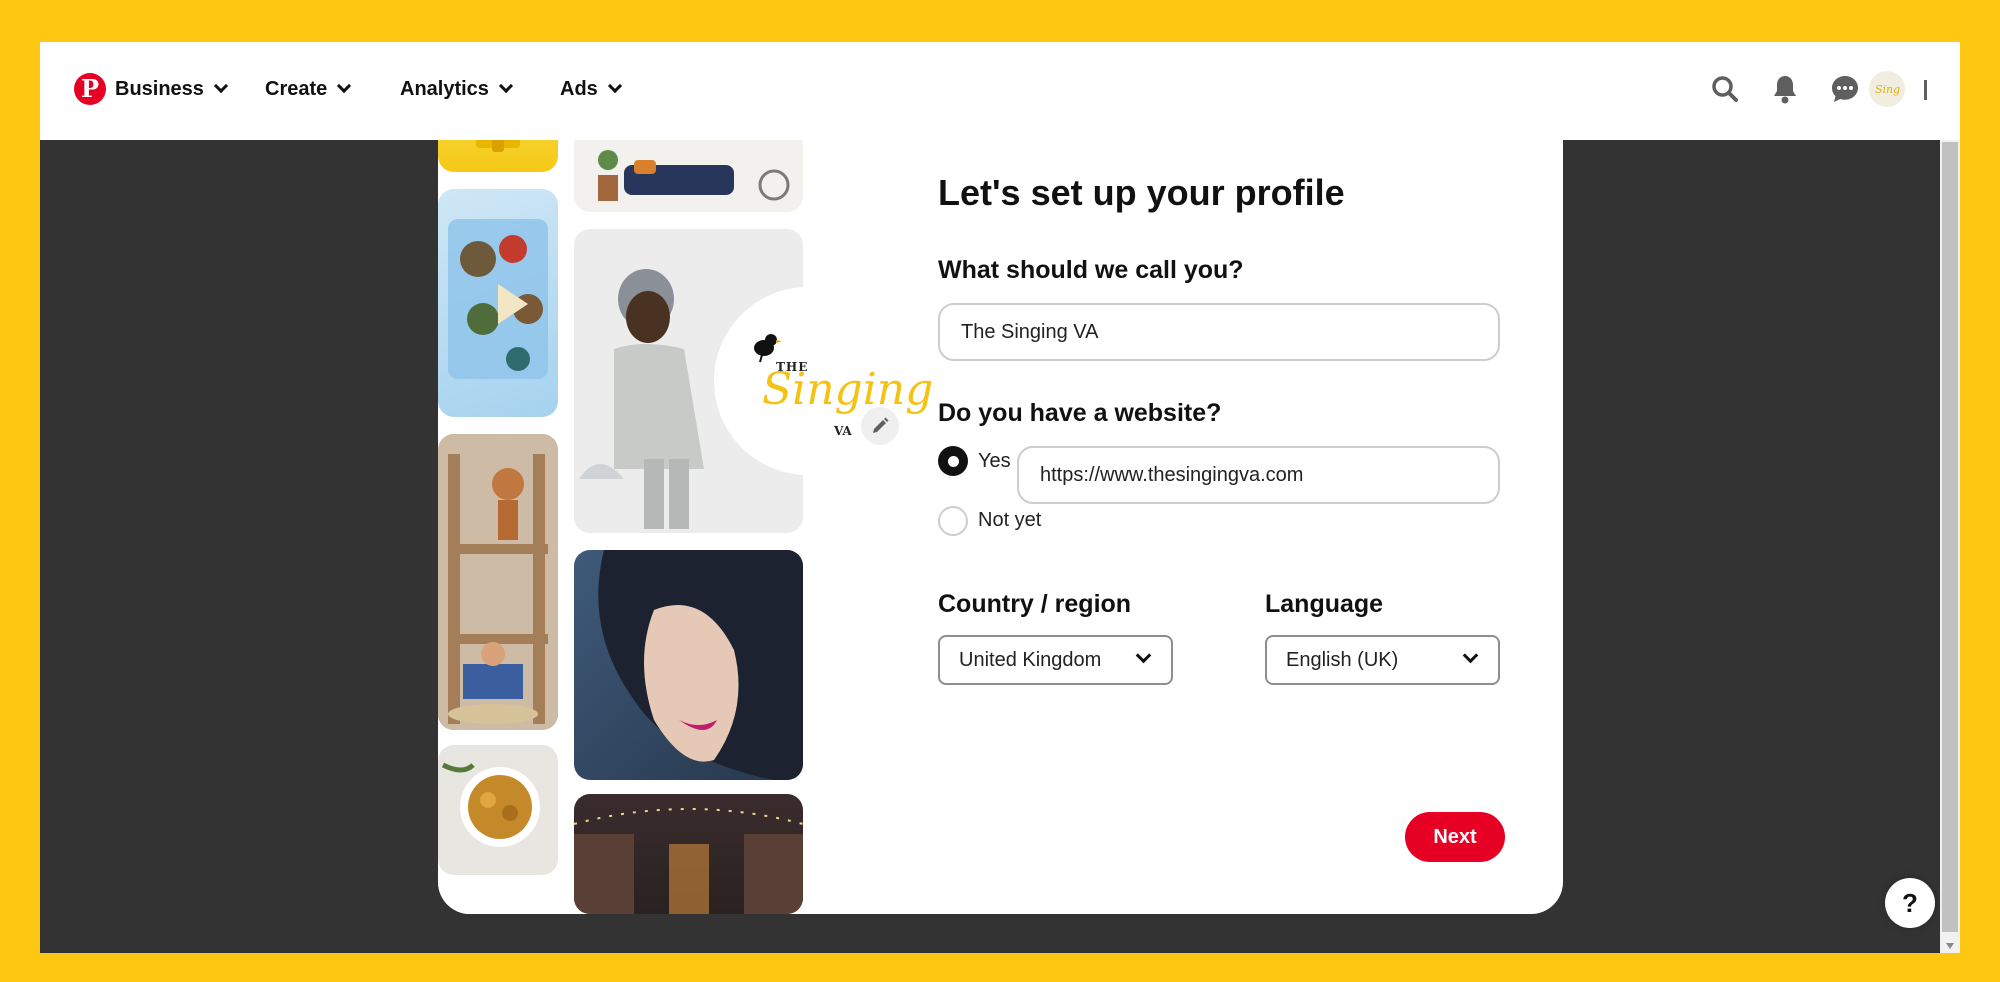 The width and height of the screenshot is (2000, 982). What do you see at coordinates (1910, 903) in the screenshot?
I see `help-button: ?` at bounding box center [1910, 903].